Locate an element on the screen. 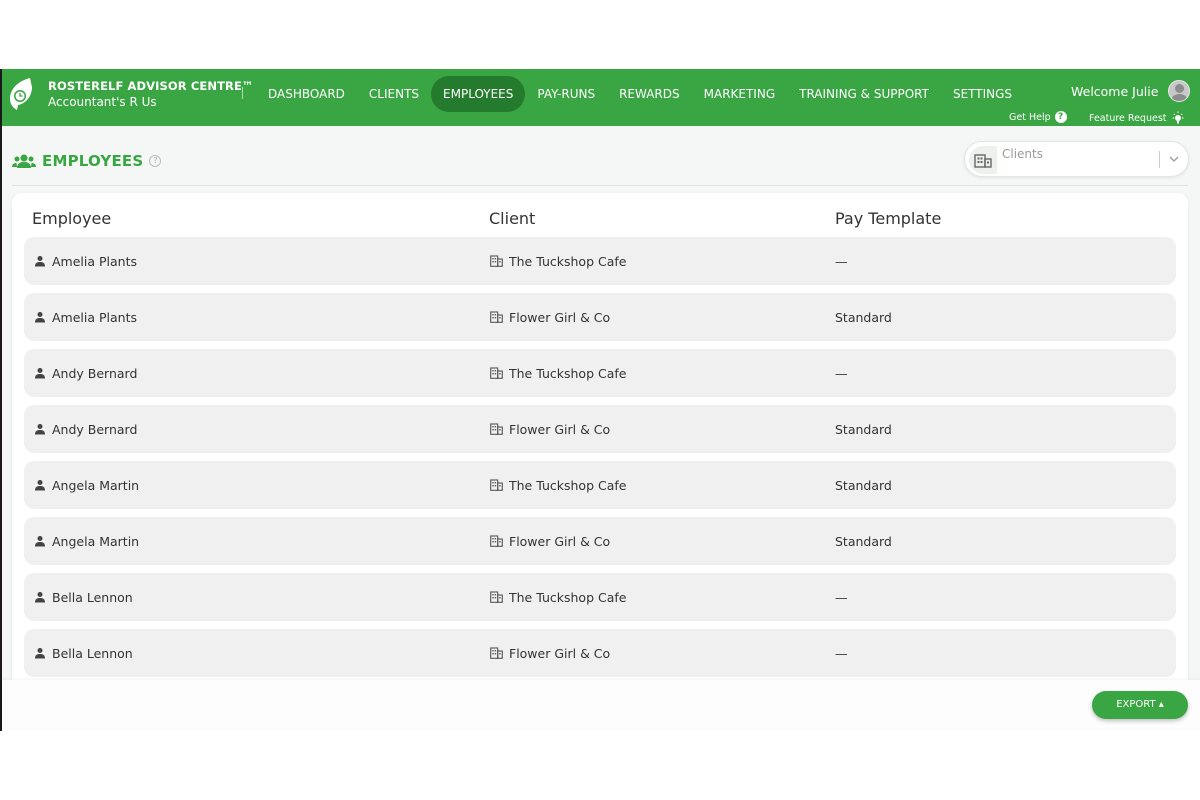  help-info-icon: ? is located at coordinates (155, 161).